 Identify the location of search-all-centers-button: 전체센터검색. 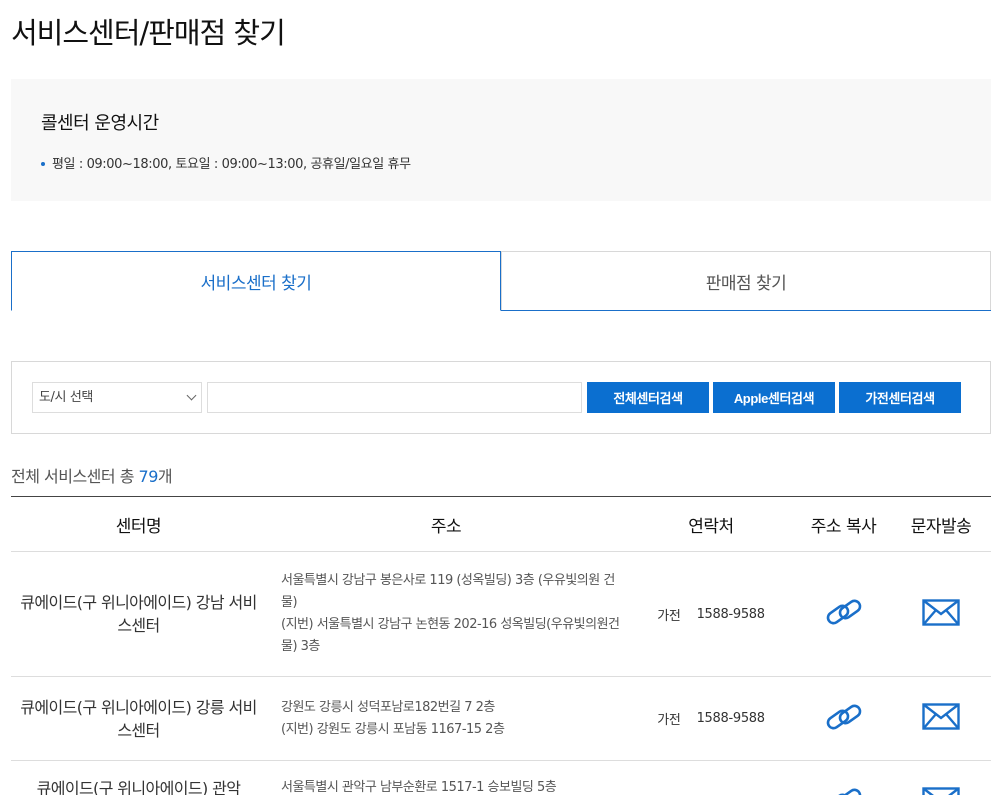
(648, 397).